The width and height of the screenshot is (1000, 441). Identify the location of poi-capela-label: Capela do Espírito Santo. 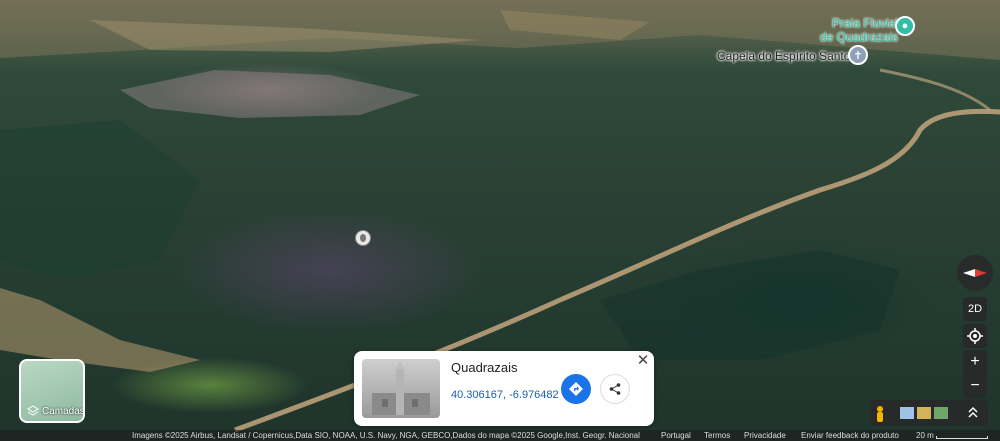
(783, 56).